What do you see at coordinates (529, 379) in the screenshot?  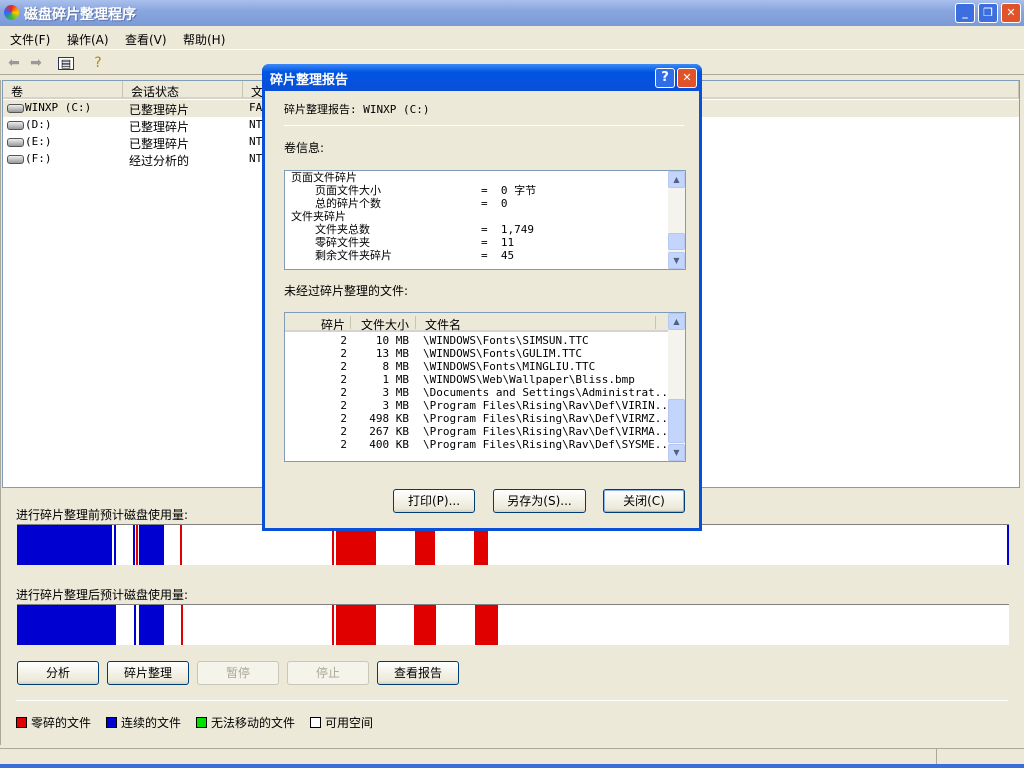 I see `file-name: \WINDOWS\Web\Wallpaper\Bliss.bmp` at bounding box center [529, 379].